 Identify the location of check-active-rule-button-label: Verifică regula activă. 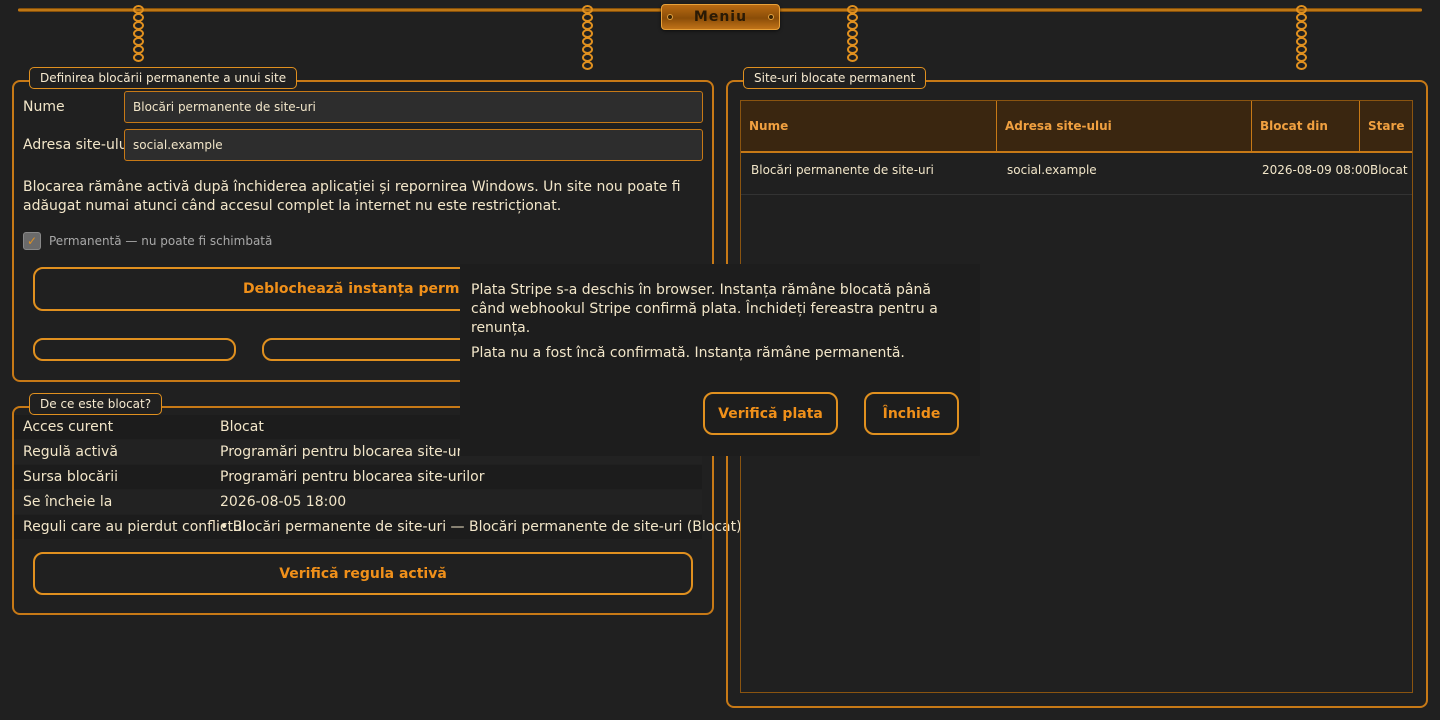
(363, 573).